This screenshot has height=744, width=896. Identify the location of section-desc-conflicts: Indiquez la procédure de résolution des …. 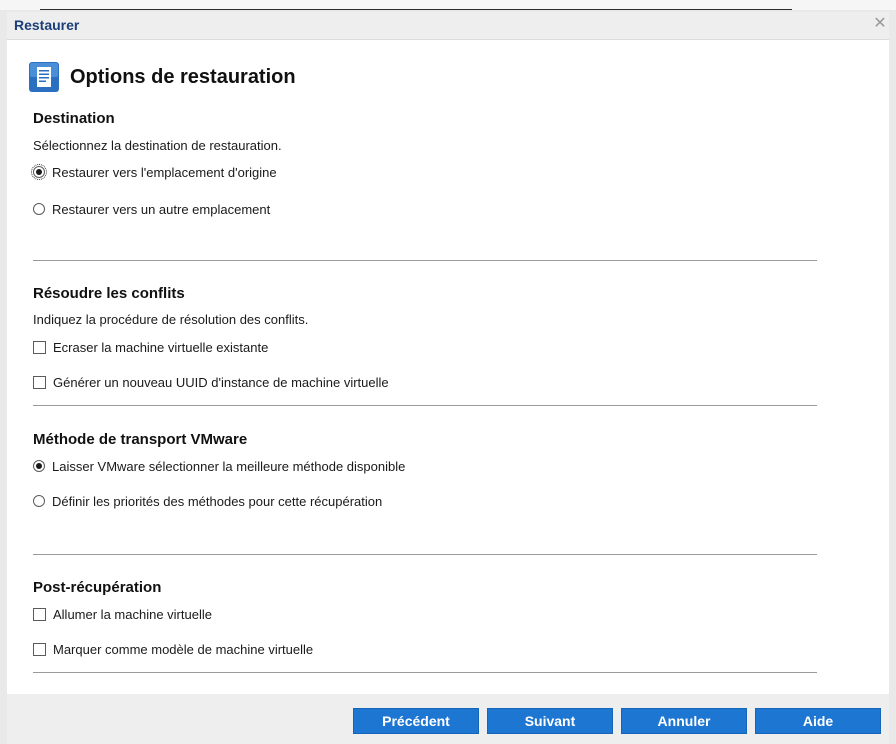
(171, 319).